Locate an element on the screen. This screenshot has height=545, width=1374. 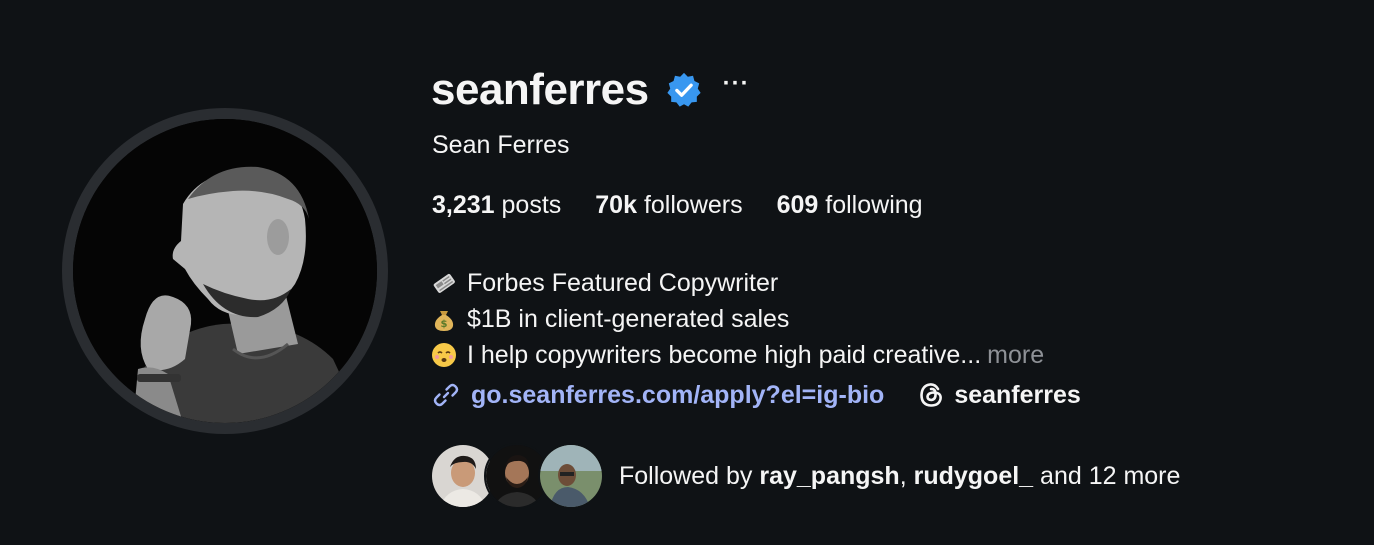
posts-label: posts is located at coordinates (531, 205).